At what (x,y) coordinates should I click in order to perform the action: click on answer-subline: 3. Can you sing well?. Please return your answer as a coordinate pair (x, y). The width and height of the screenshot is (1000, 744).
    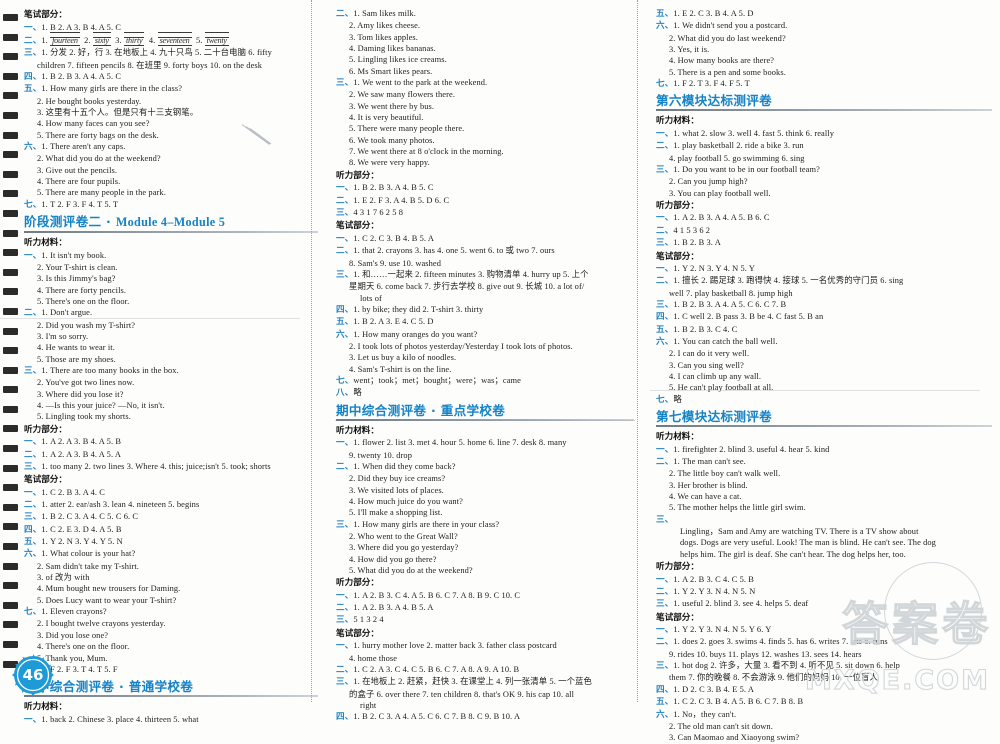
    Looking at the image, I should click on (824, 365).